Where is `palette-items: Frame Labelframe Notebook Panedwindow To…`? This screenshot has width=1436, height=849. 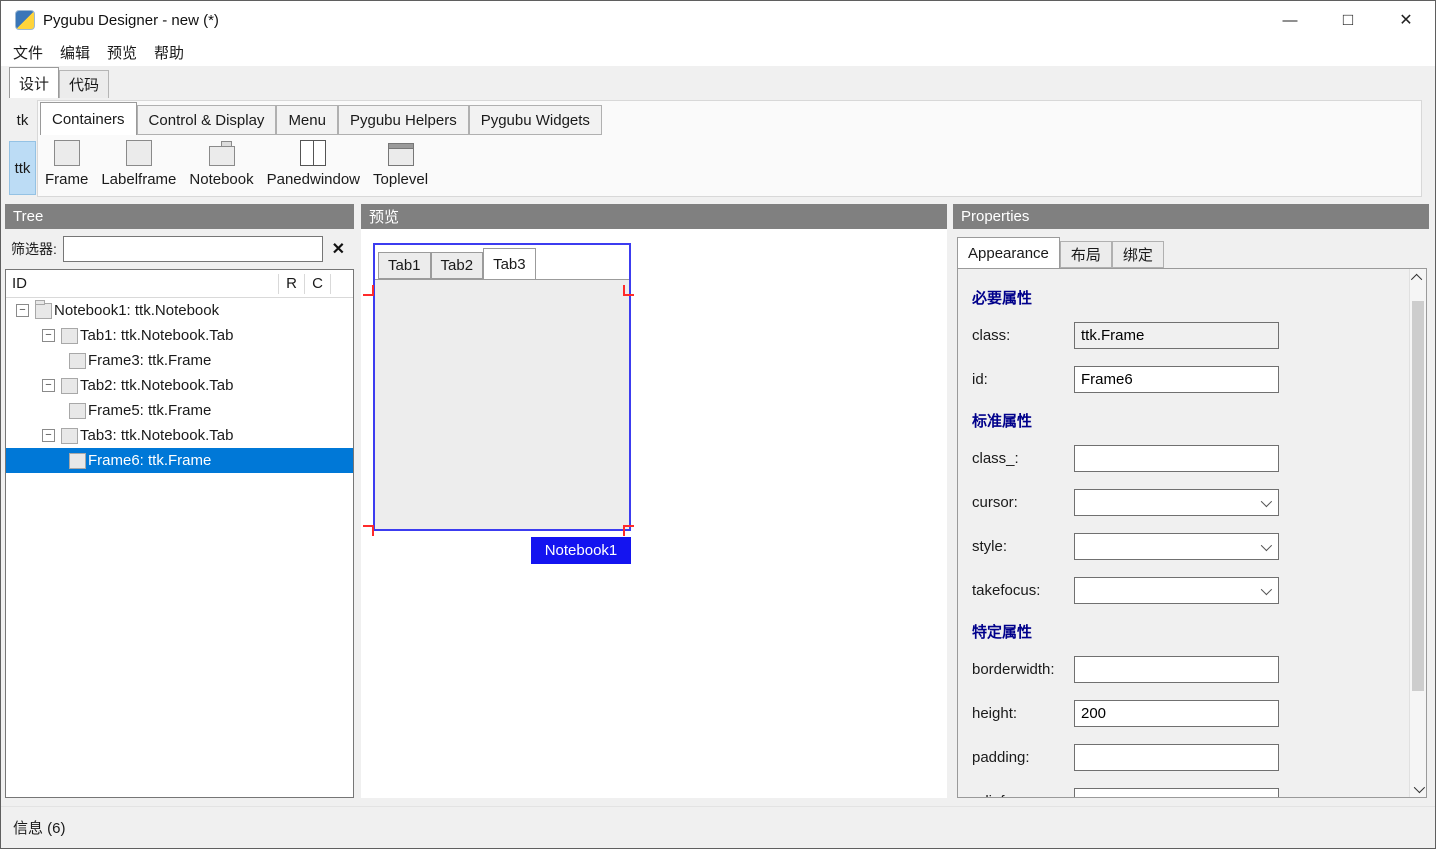
palette-items: Frame Labelframe Notebook Panedwindow To… is located at coordinates (236, 163).